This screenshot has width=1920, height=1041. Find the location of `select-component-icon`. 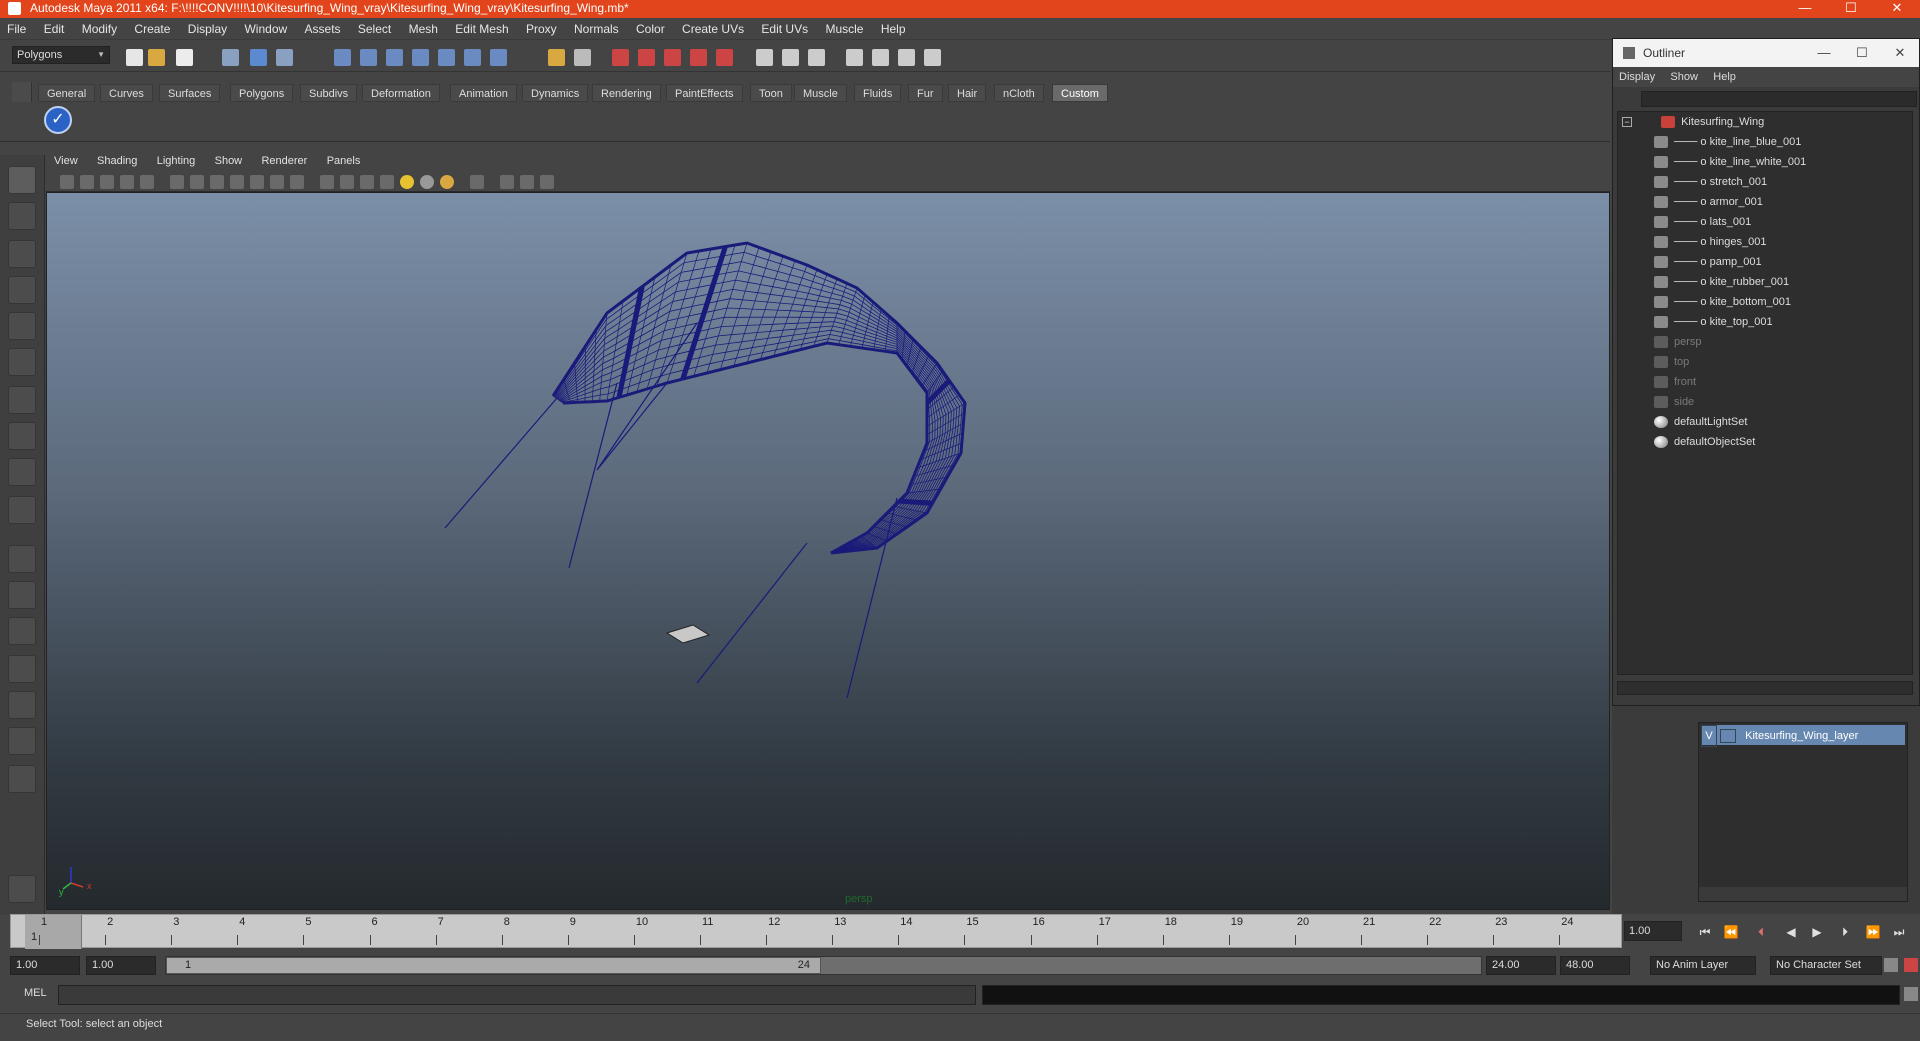

select-component-icon is located at coordinates (284, 57).